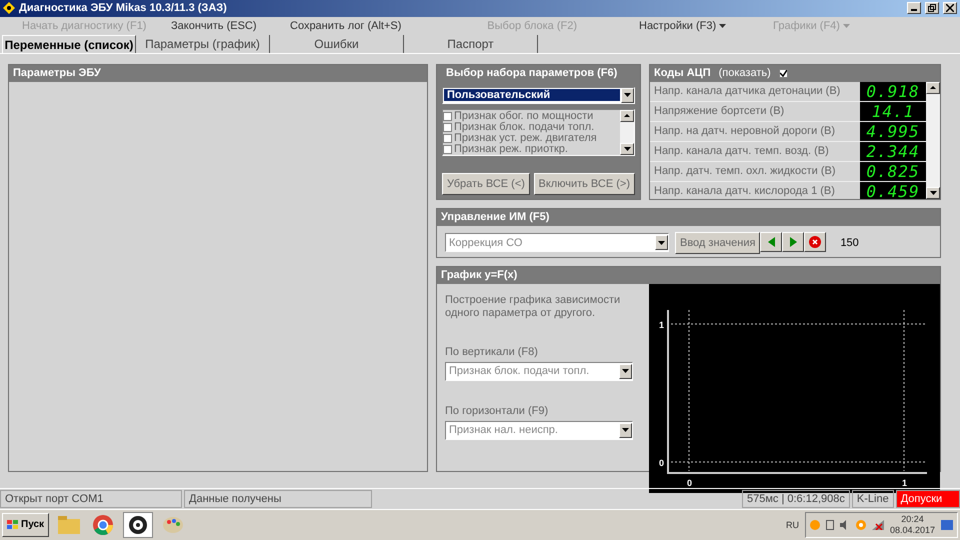 The image size is (960, 540). I want to click on right-arrow-icon, so click(793, 241).